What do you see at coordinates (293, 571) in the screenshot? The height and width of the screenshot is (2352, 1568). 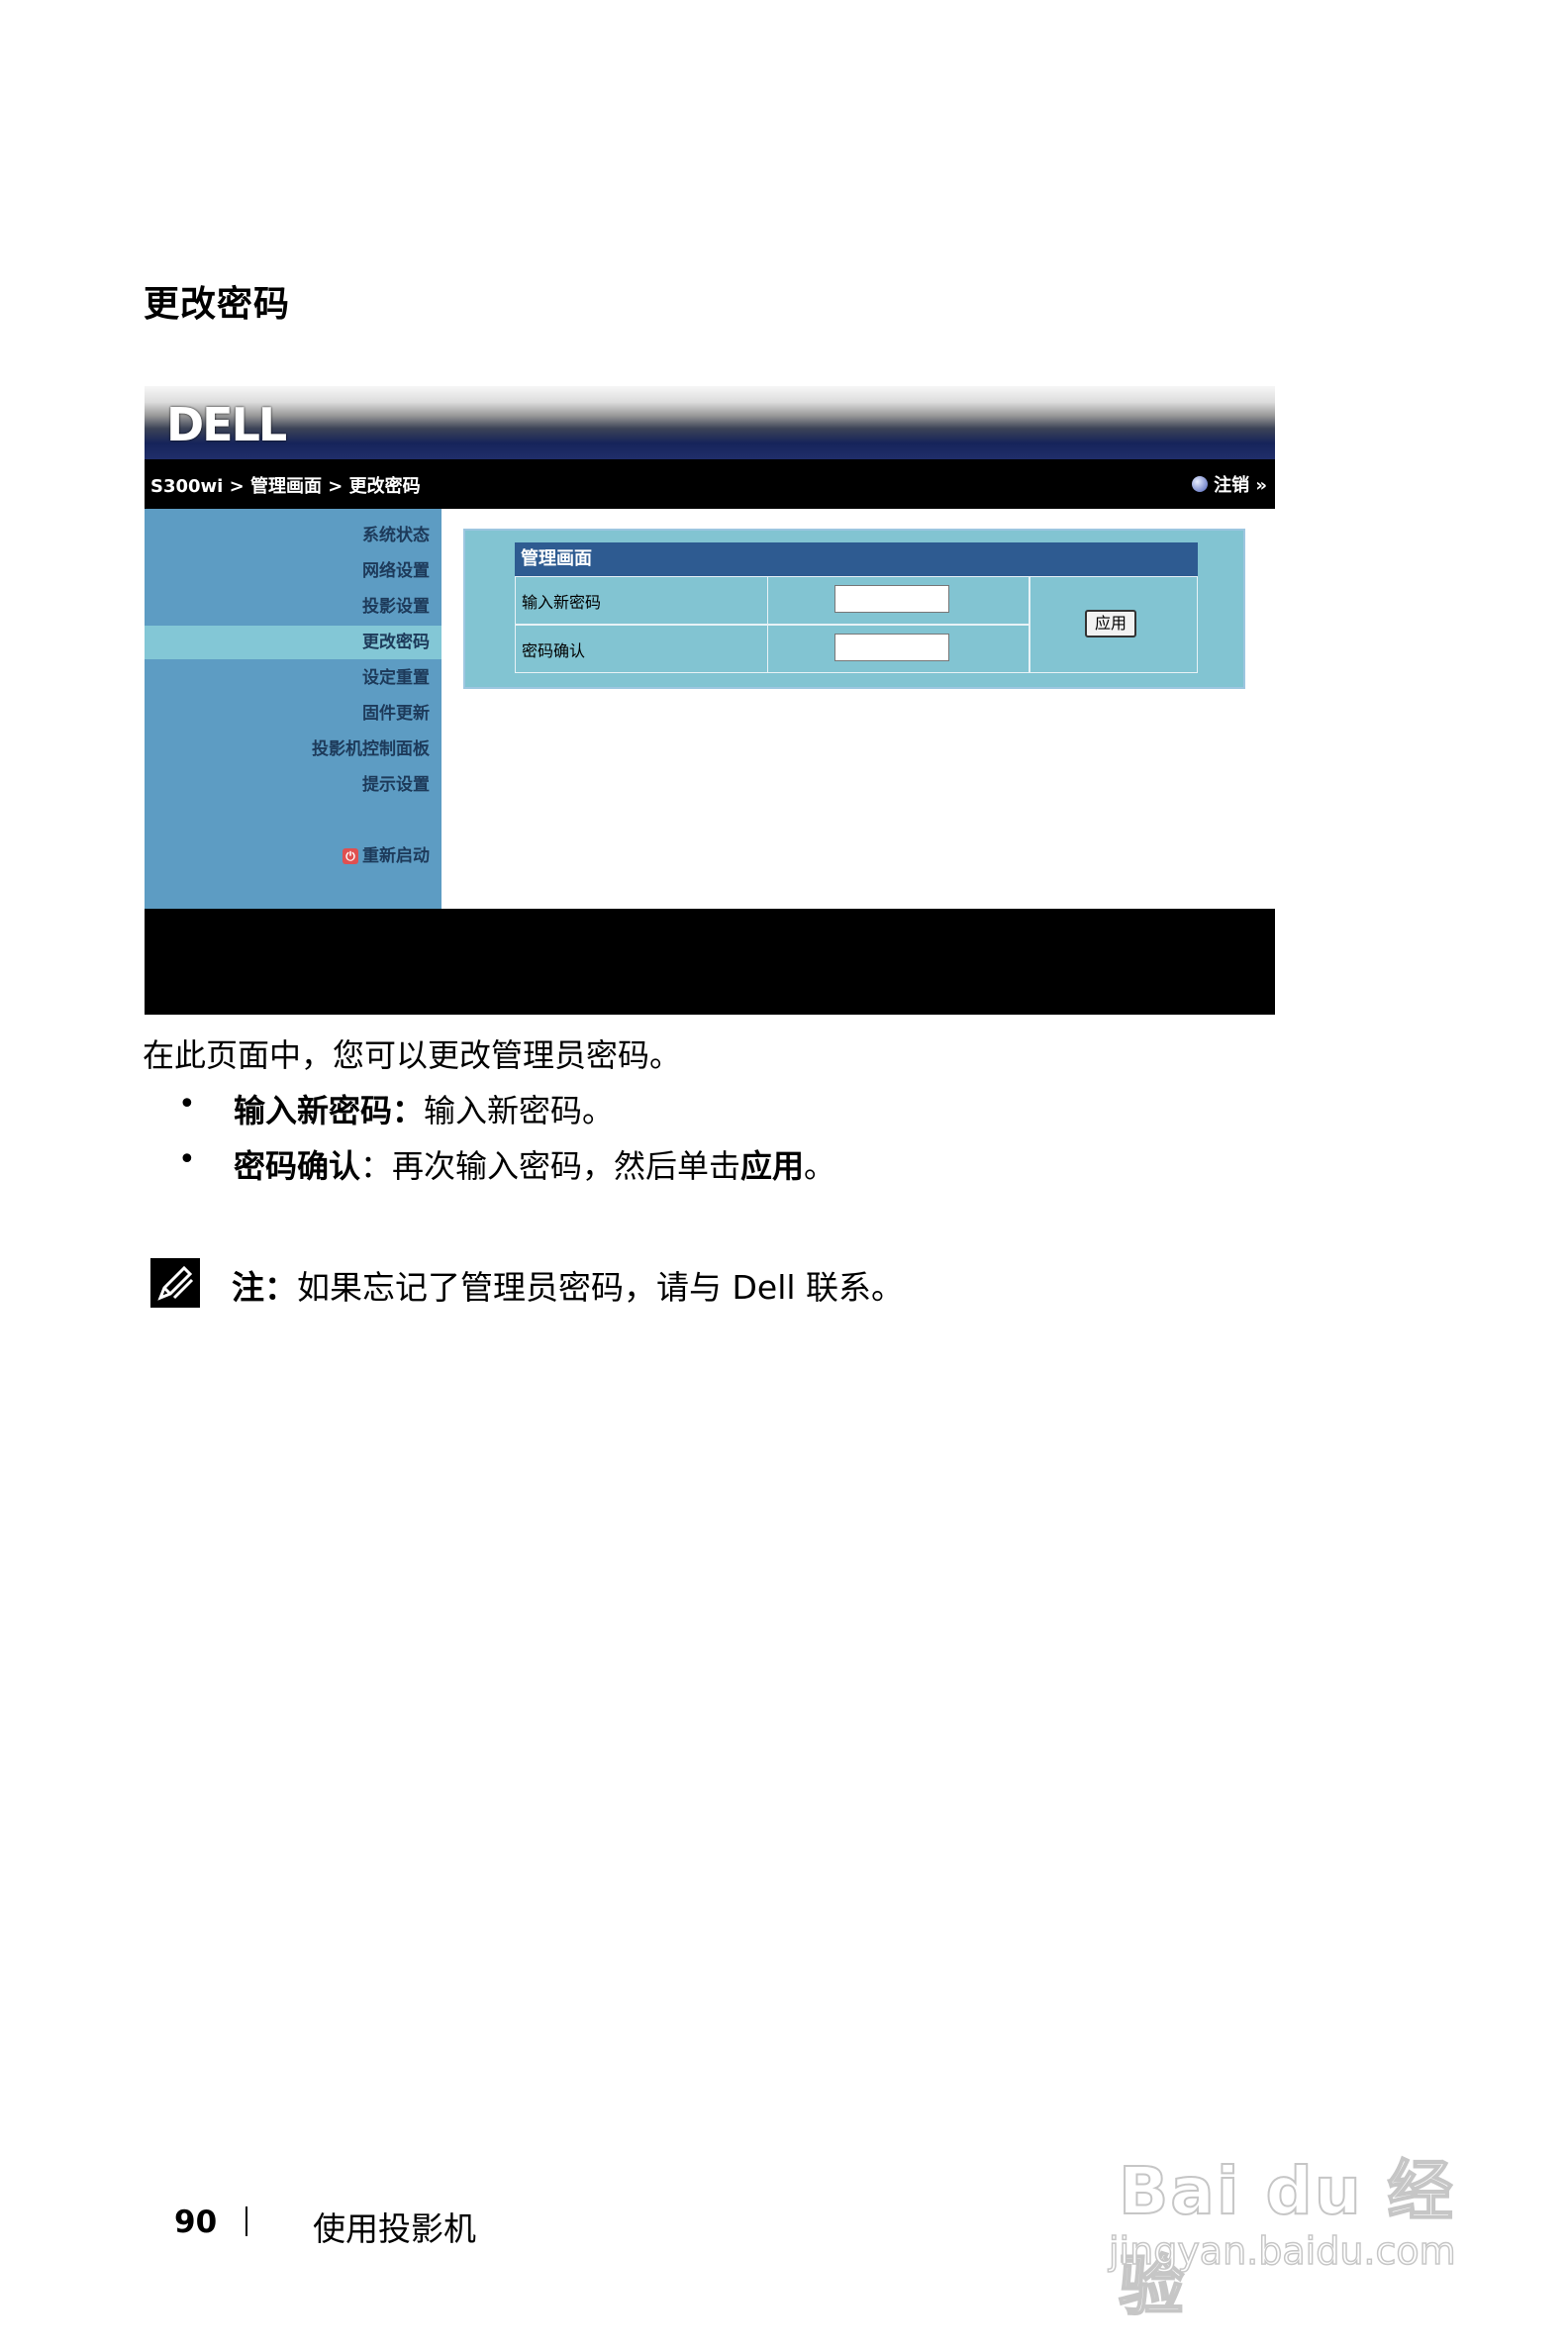 I see `sidebar-item-network-settings: 网络设置` at bounding box center [293, 571].